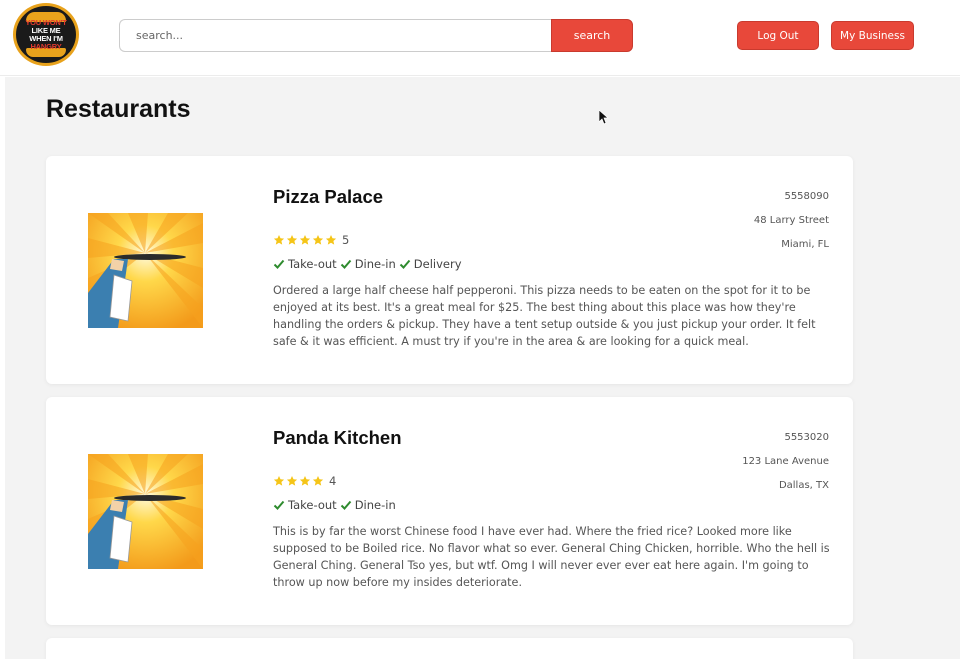  I want to click on restaurant-phone: 5558090, so click(806, 196).